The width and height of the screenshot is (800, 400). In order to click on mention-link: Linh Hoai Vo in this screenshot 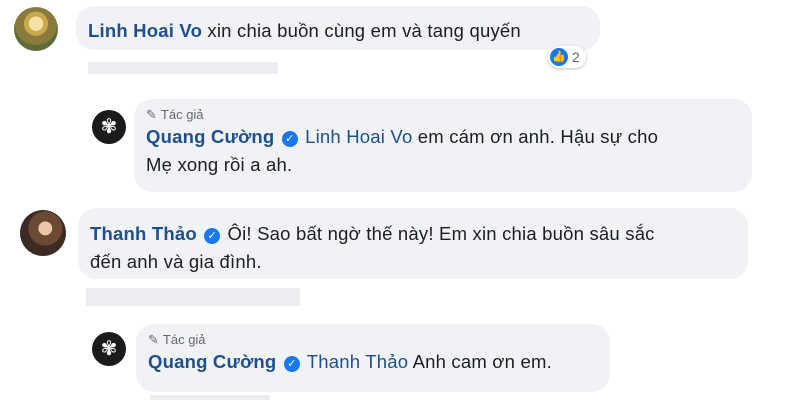, I will do `click(358, 136)`.